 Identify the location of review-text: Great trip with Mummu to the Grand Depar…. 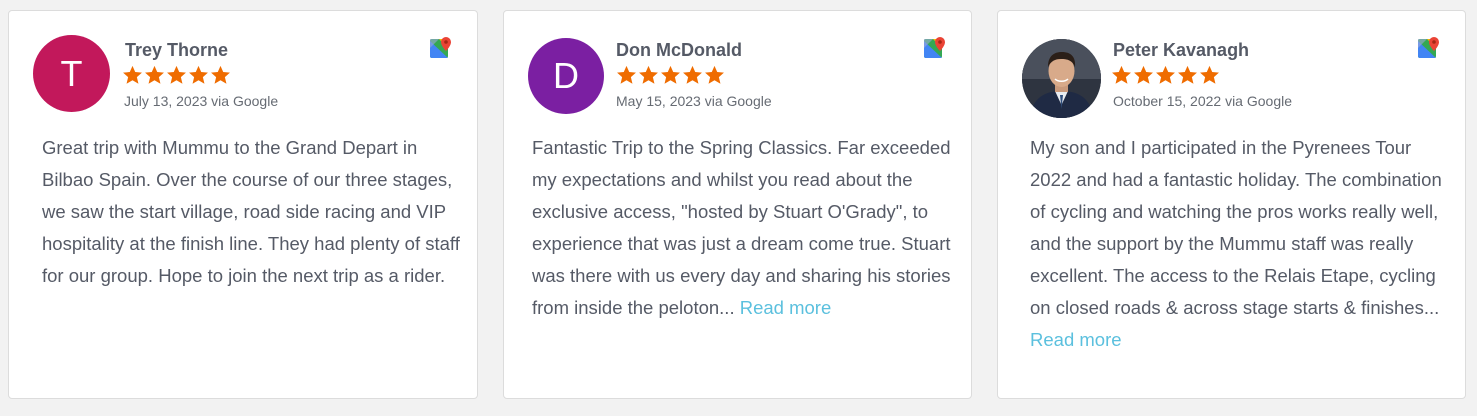
(253, 212).